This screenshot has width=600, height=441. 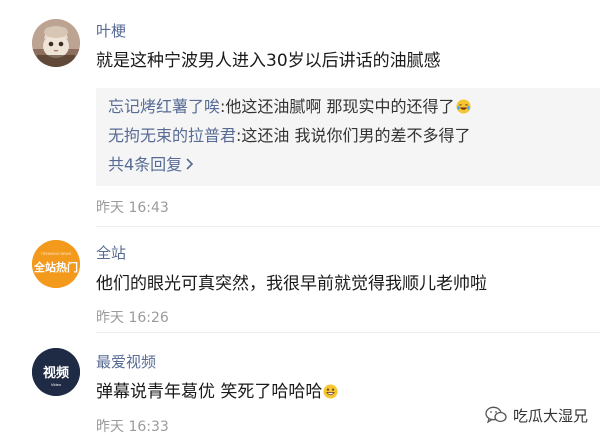 I want to click on watermark: 吃瓜大湿兄, so click(x=536, y=415).